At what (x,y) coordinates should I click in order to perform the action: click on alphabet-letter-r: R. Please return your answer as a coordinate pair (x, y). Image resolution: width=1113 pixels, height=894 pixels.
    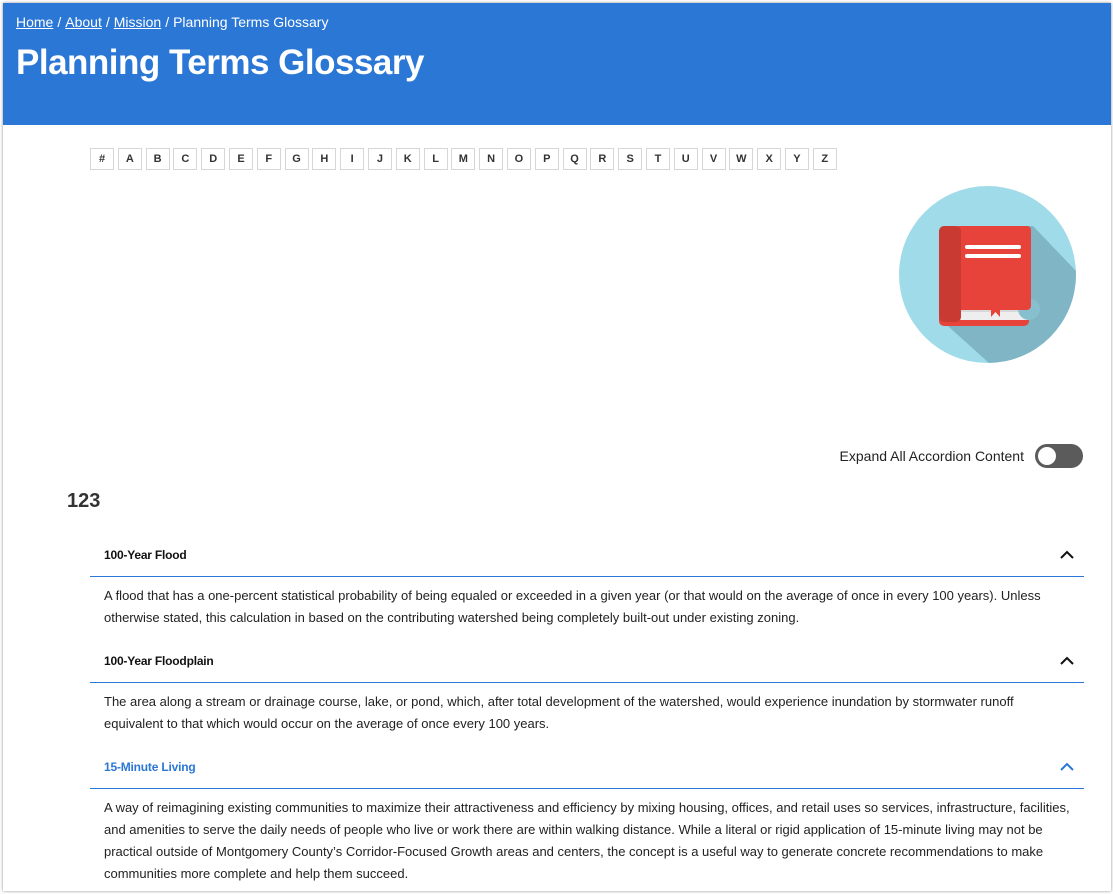
    Looking at the image, I should click on (602, 159).